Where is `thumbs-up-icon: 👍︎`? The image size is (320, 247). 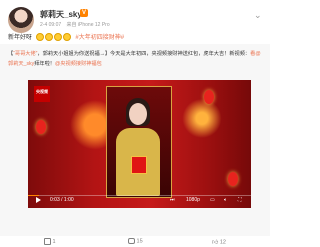 thumbs-up-icon: 👍︎ is located at coordinates (215, 243).